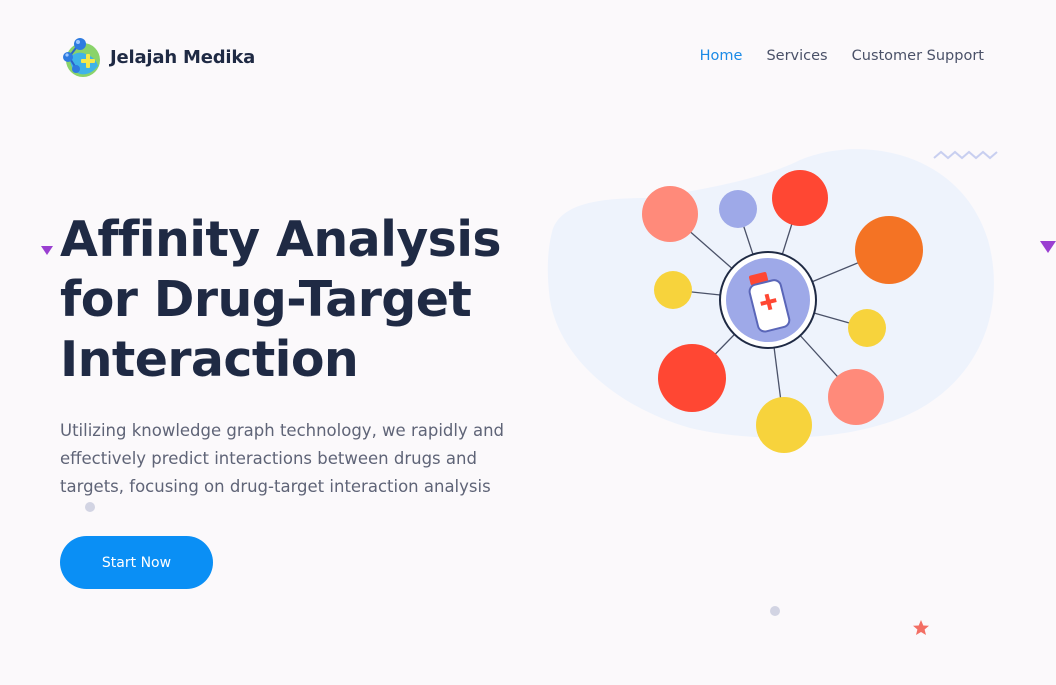  Describe the element at coordinates (183, 57) in the screenshot. I see `brand-name: Jelajah Medika` at that location.